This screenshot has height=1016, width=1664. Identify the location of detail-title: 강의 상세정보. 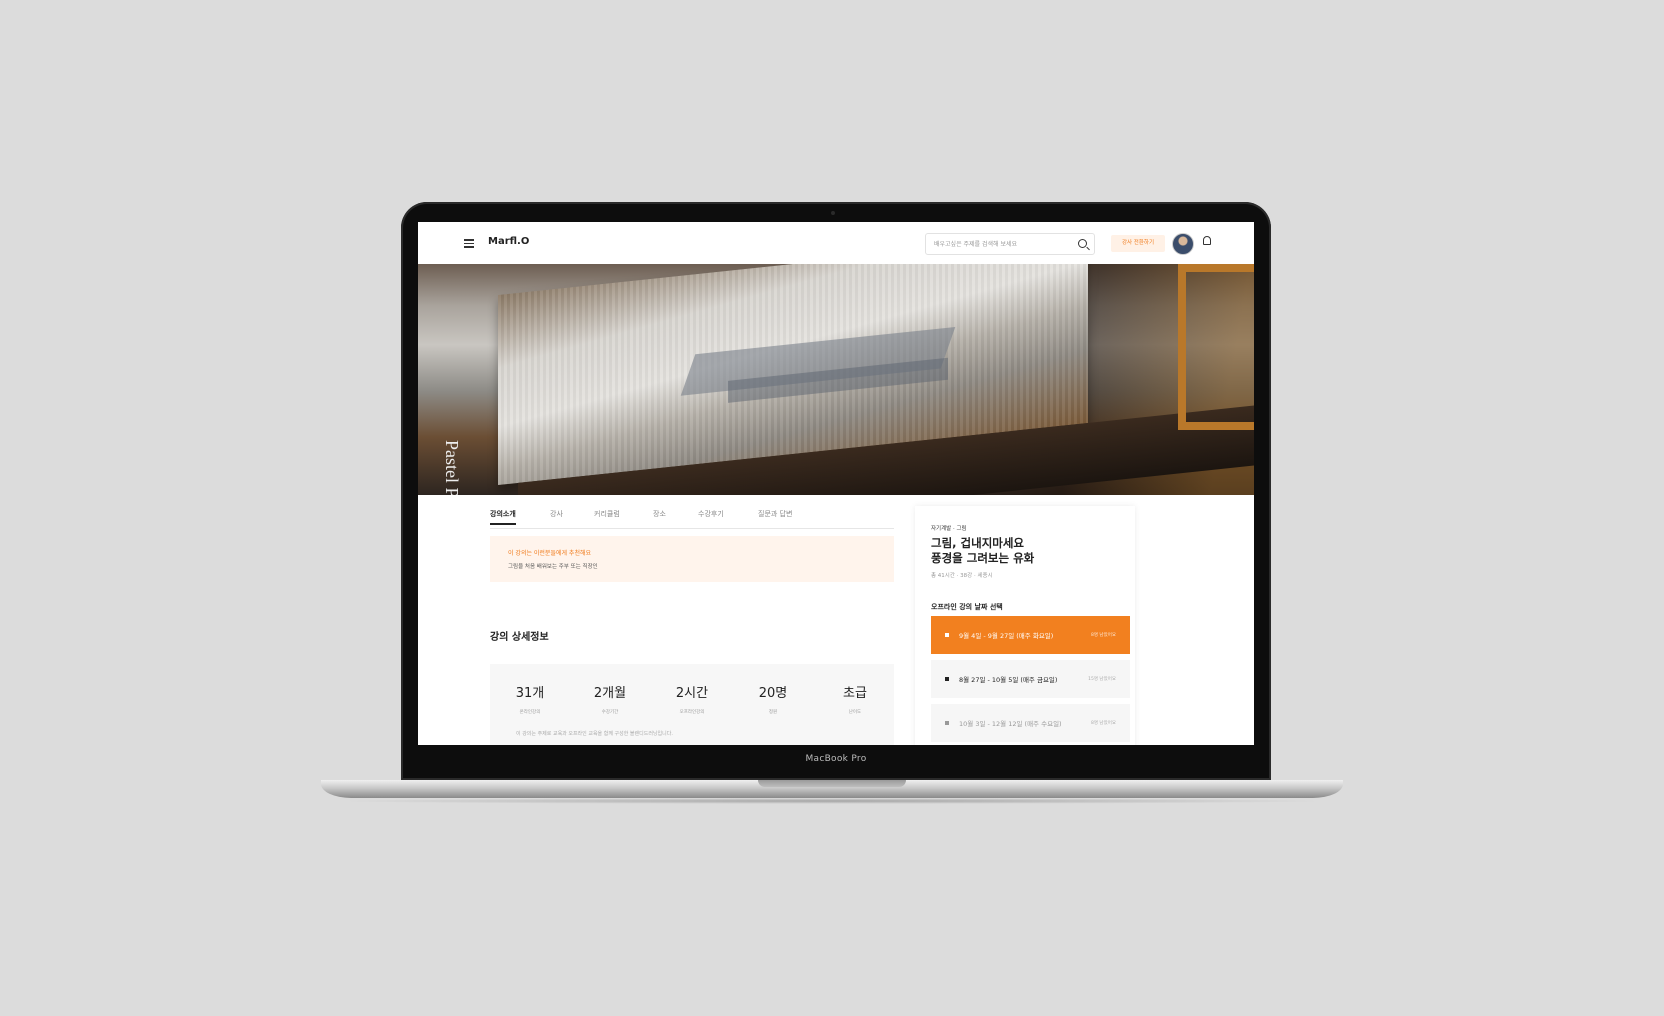
(519, 637).